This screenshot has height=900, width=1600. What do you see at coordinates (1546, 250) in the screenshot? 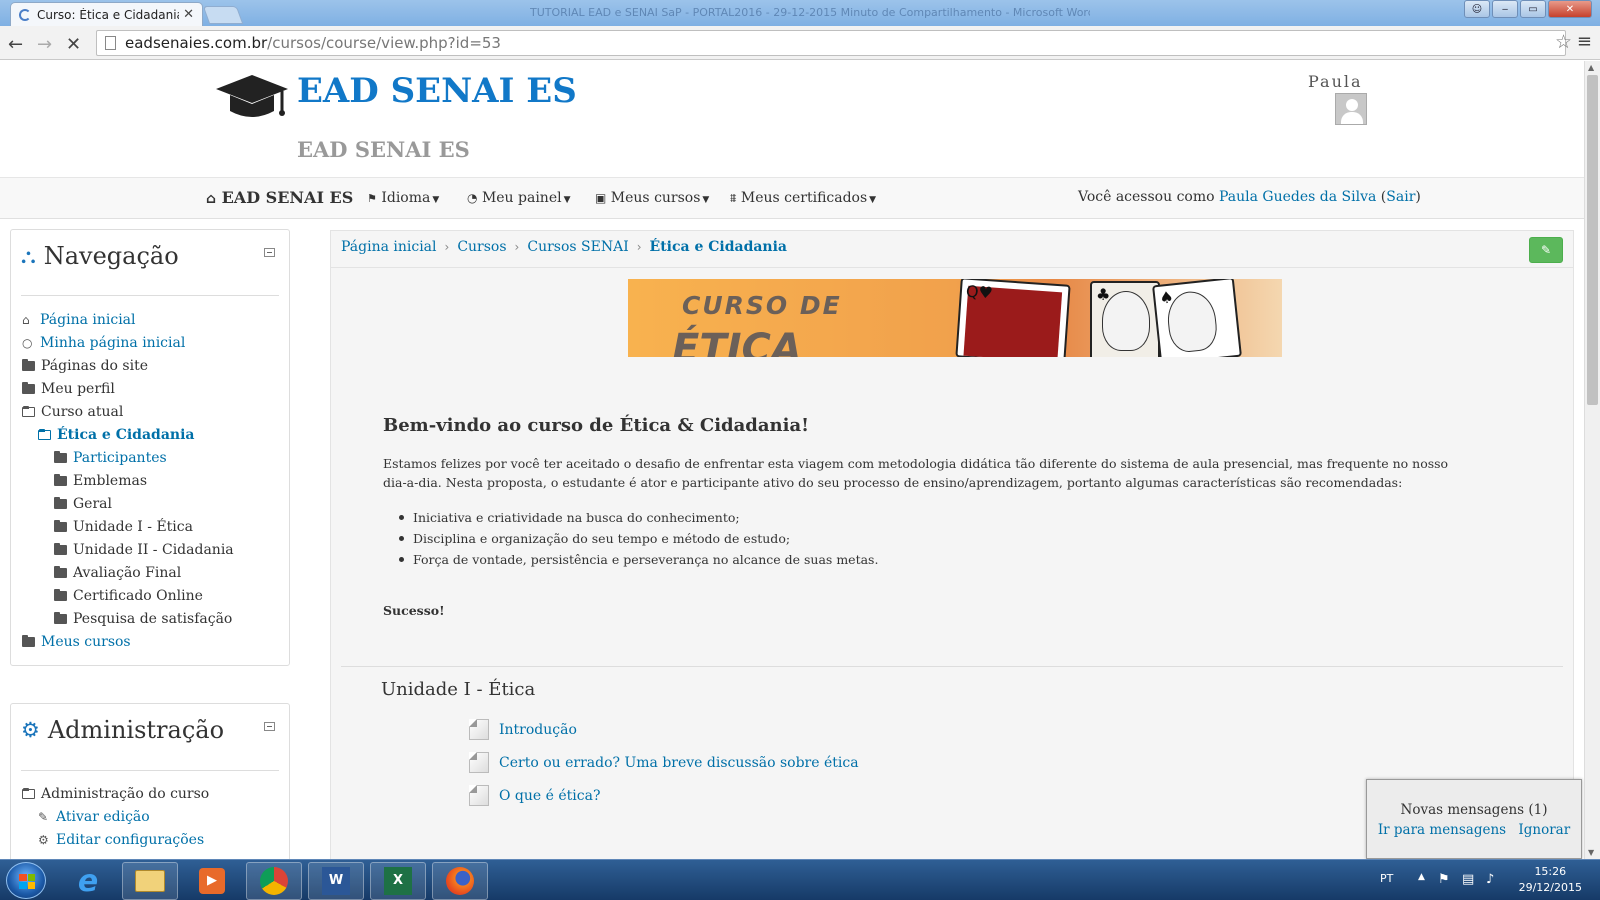
I see `edit-page-button: ✎` at bounding box center [1546, 250].